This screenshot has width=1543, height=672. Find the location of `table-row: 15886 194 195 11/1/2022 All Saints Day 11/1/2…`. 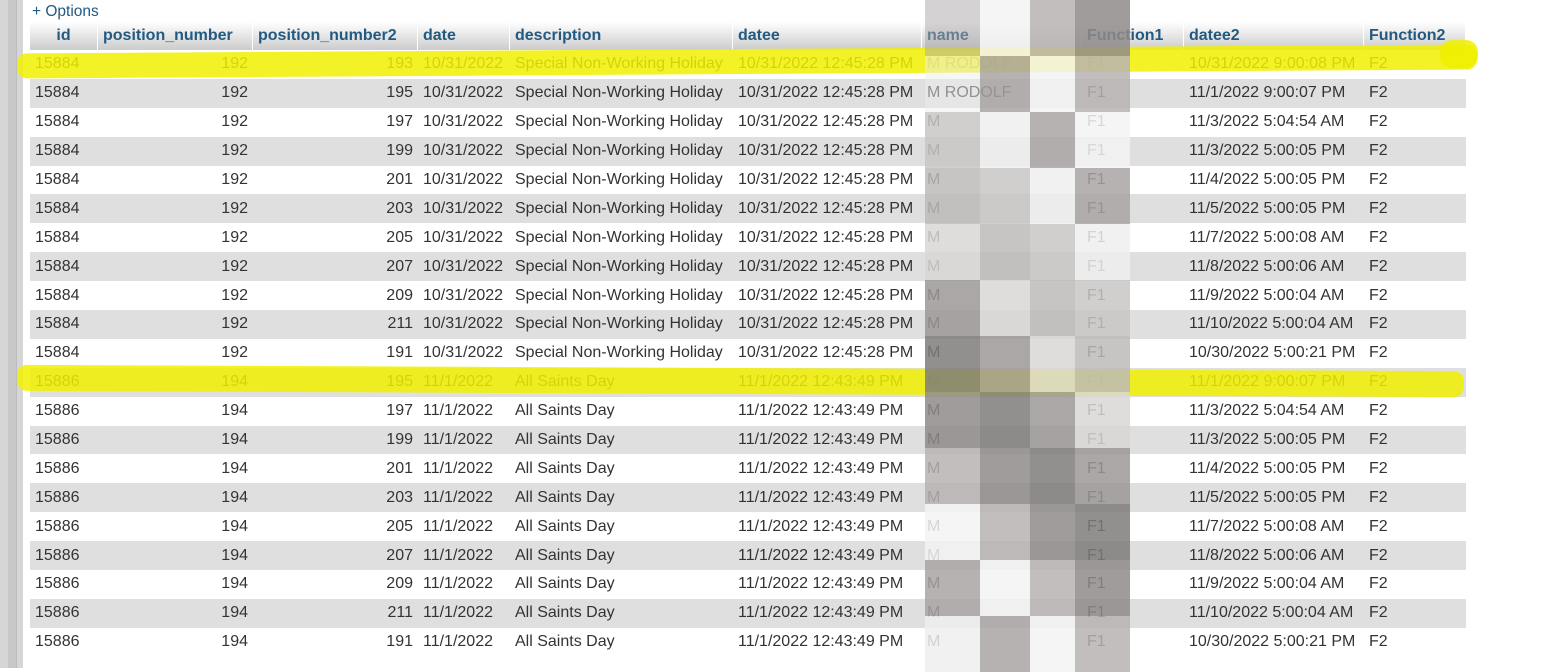

table-row: 15886 194 195 11/1/2022 All Saints Day 11/1/2… is located at coordinates (748, 382).